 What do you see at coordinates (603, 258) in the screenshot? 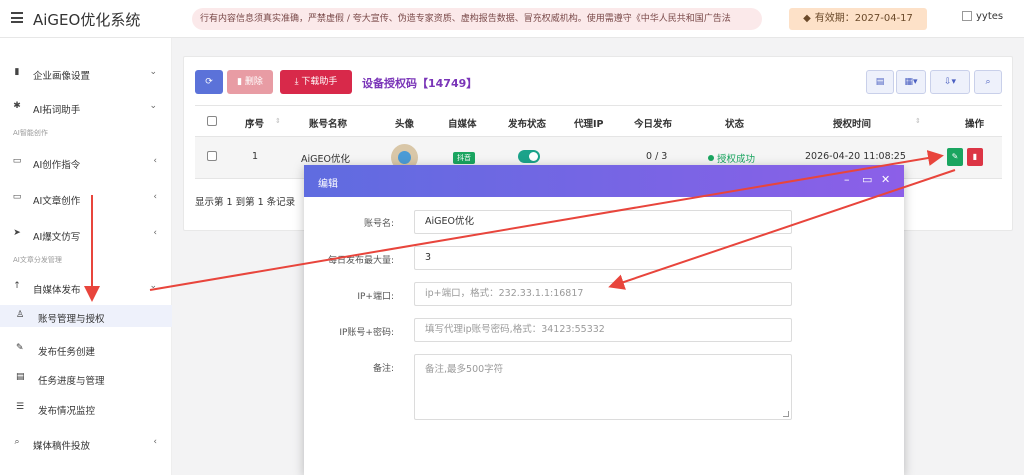
I see `max-publish-field: 3` at bounding box center [603, 258].